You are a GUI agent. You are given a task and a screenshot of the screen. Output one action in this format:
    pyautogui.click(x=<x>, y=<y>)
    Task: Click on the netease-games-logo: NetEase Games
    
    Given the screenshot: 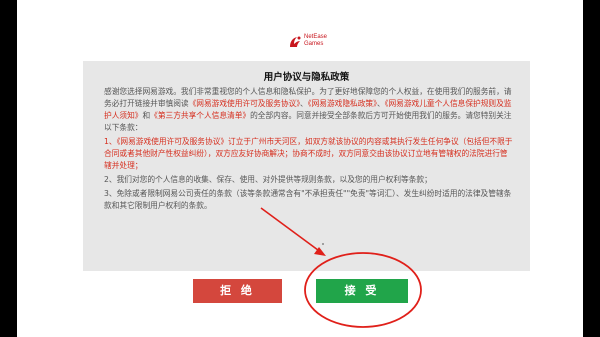 What is the action you would take?
    pyautogui.click(x=318, y=44)
    